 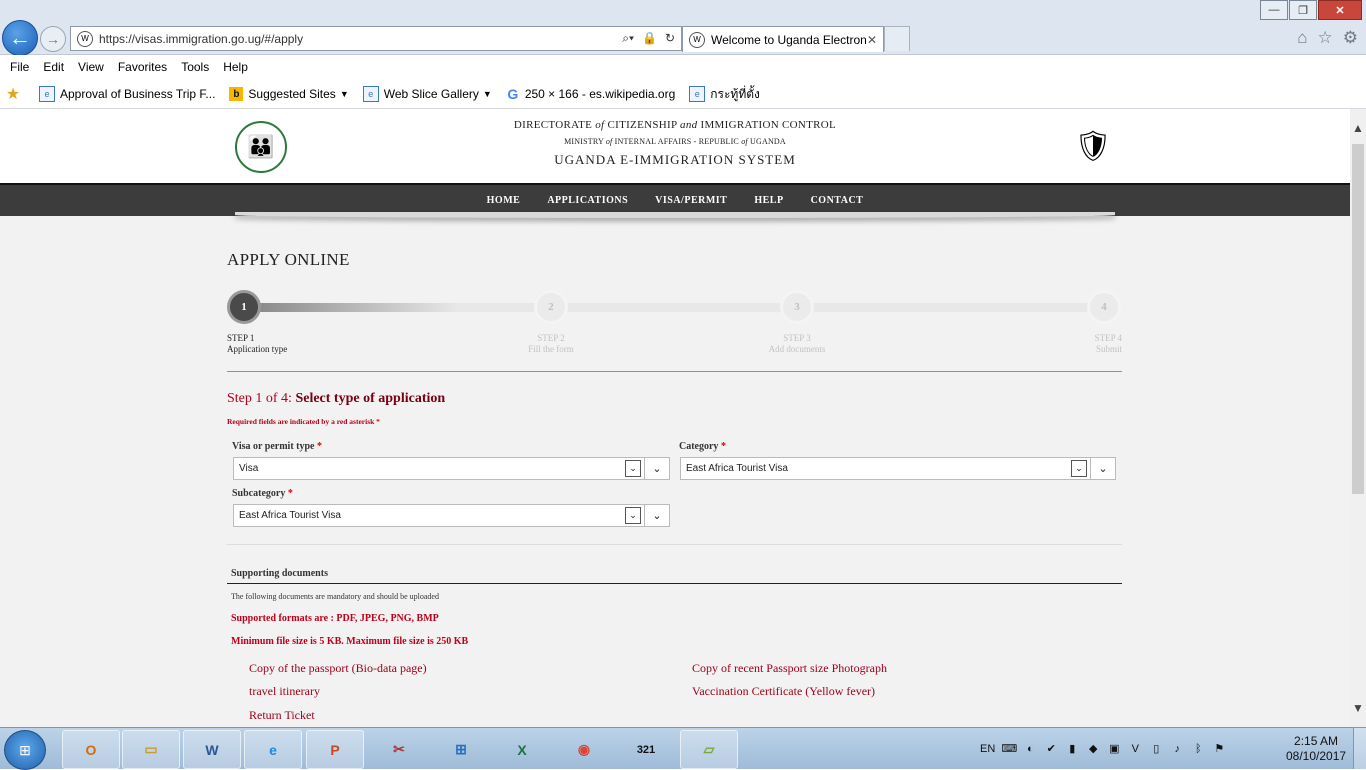 I want to click on signal-icon: ▮, so click(x=1072, y=749).